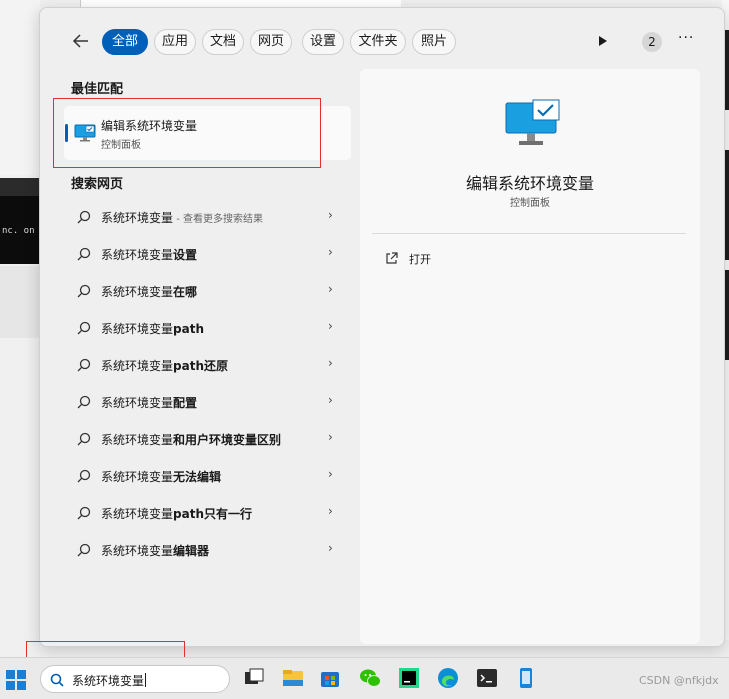  I want to click on web-result-text: 系统环境变量无法编辑, so click(161, 477).